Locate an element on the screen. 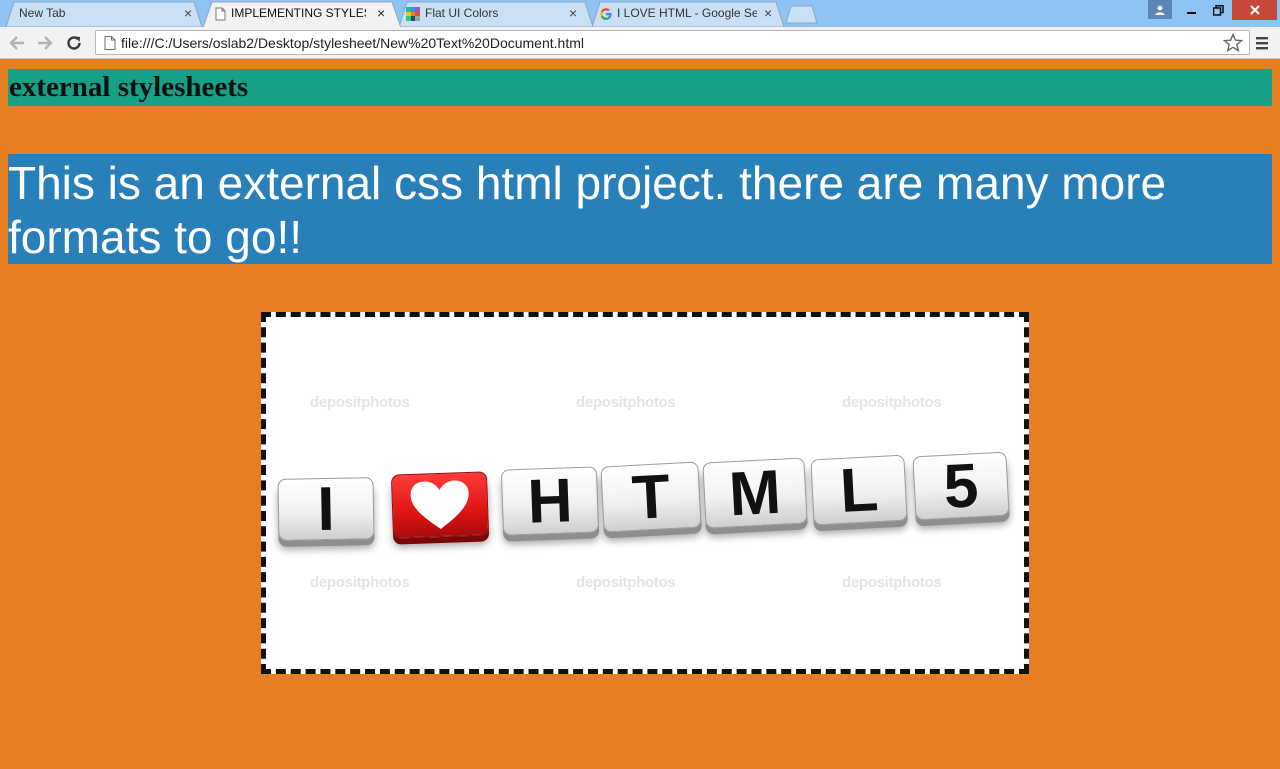  cube-letter-5: 5 is located at coordinates (961, 486).